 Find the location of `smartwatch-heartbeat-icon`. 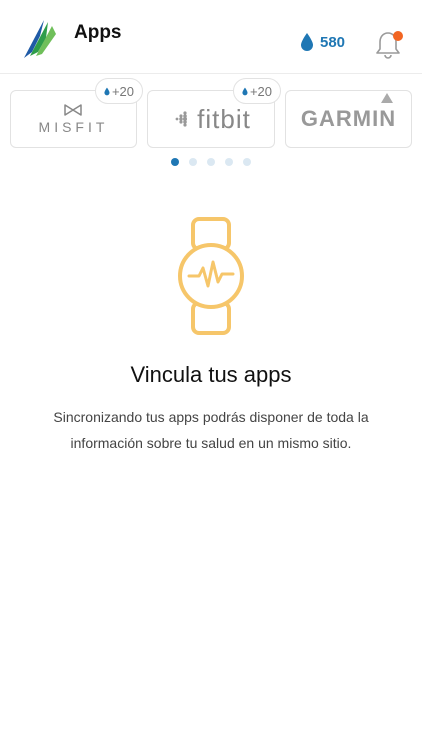

smartwatch-heartbeat-icon is located at coordinates (211, 276).